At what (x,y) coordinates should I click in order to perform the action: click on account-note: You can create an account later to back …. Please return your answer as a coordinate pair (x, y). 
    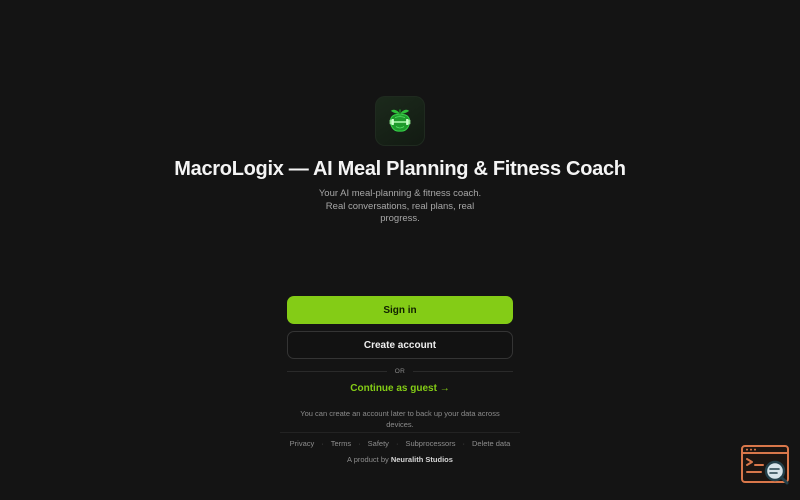
    Looking at the image, I should click on (400, 419).